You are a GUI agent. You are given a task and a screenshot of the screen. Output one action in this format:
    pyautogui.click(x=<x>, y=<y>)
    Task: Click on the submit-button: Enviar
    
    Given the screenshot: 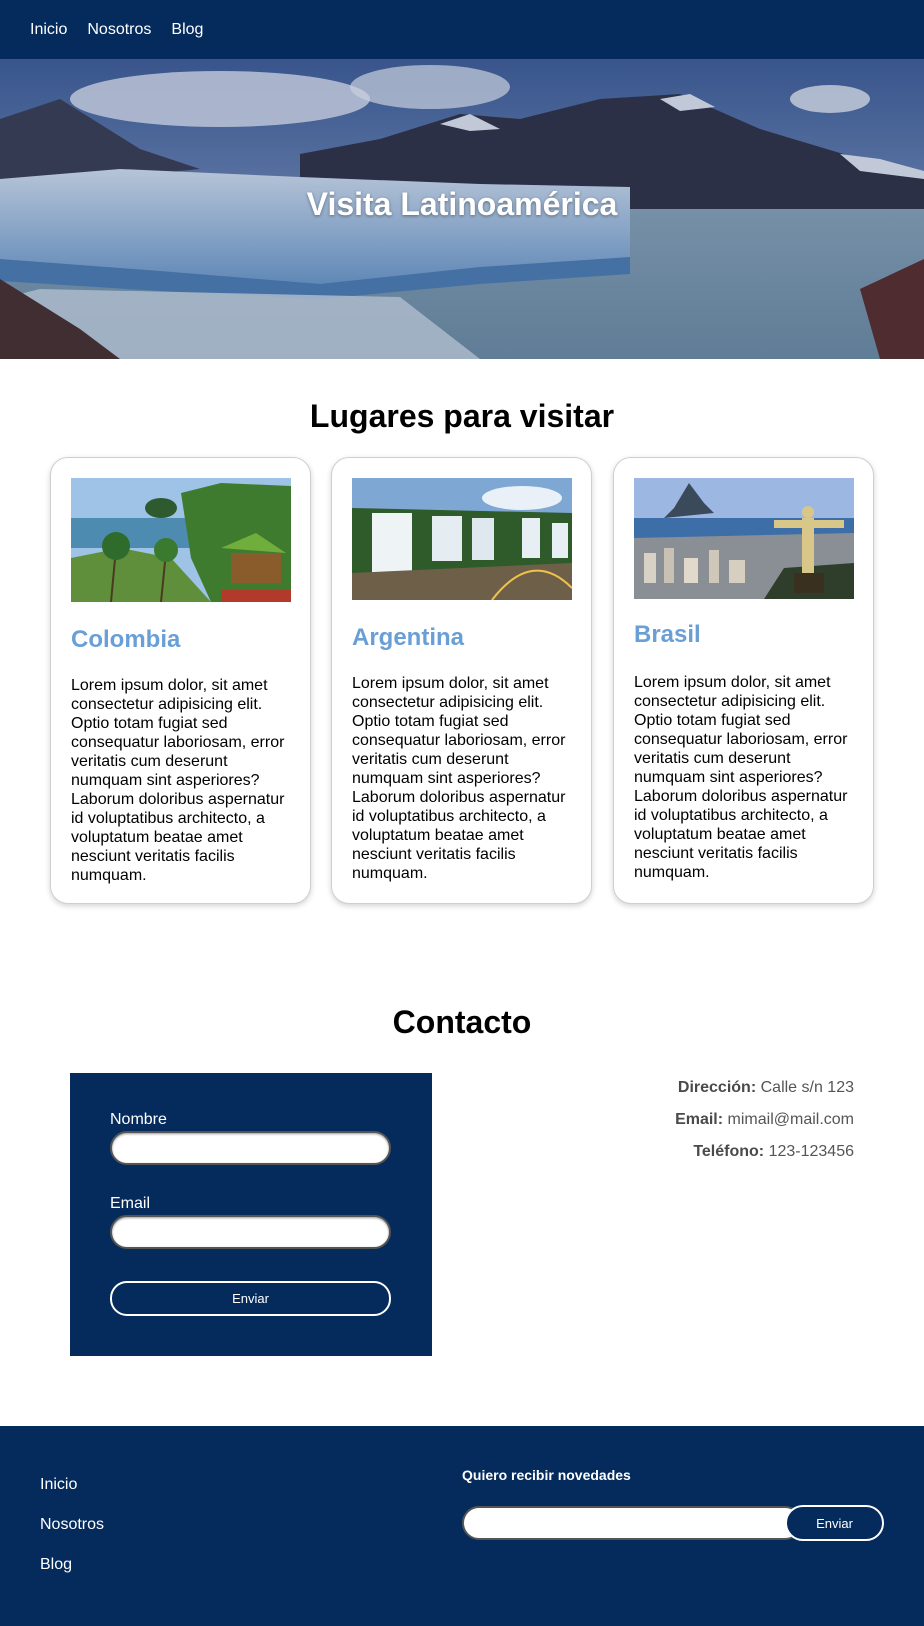 What is the action you would take?
    pyautogui.click(x=250, y=1298)
    